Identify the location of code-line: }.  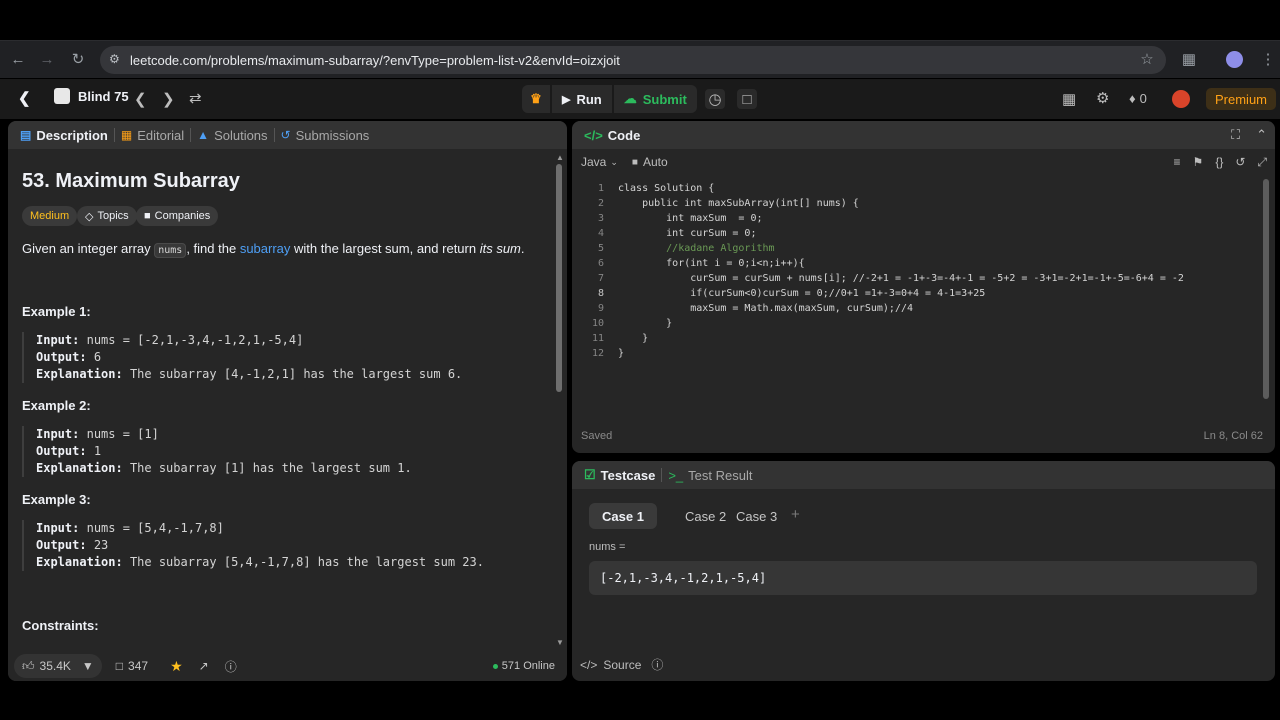
(621, 353).